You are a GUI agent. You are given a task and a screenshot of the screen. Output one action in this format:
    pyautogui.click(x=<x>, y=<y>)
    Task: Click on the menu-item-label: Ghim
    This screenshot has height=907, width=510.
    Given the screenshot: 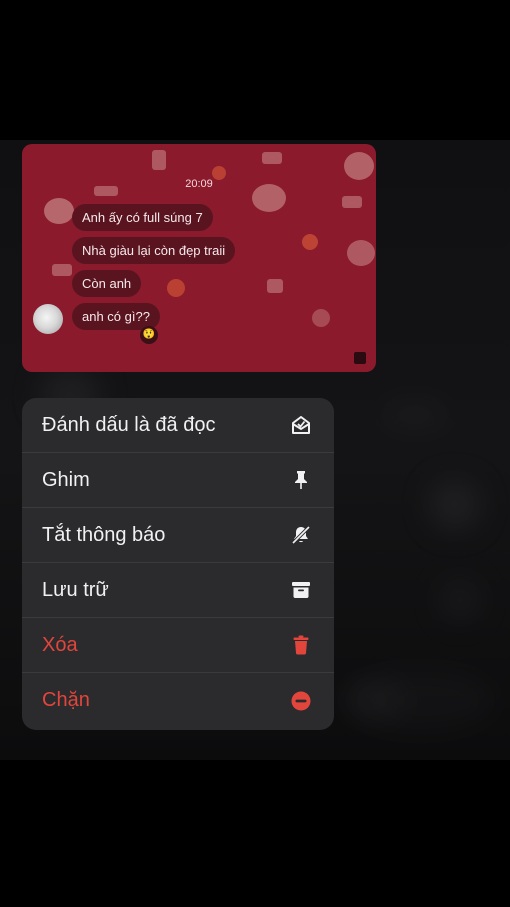 What is the action you would take?
    pyautogui.click(x=66, y=479)
    